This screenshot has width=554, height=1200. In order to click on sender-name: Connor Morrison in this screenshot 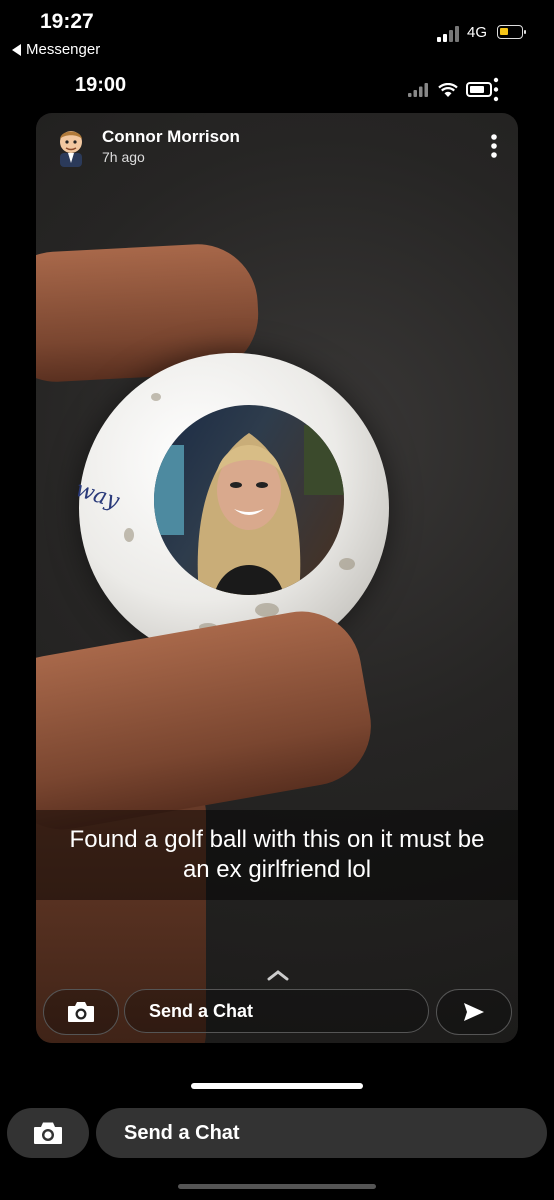, I will do `click(171, 137)`.